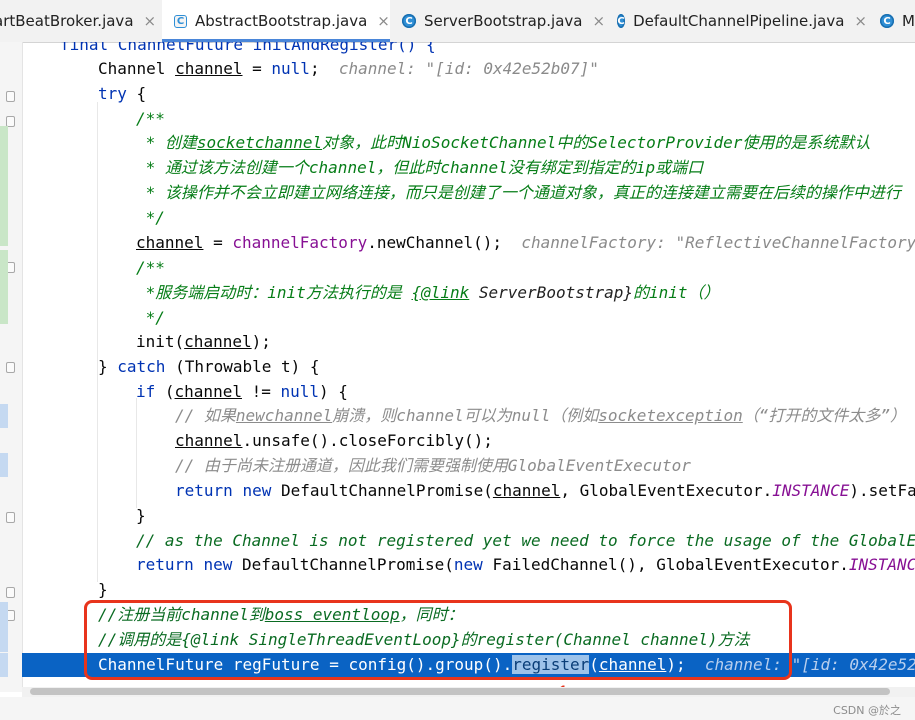 The image size is (915, 720). What do you see at coordinates (160, 341) in the screenshot?
I see `code-text: init(` at bounding box center [160, 341].